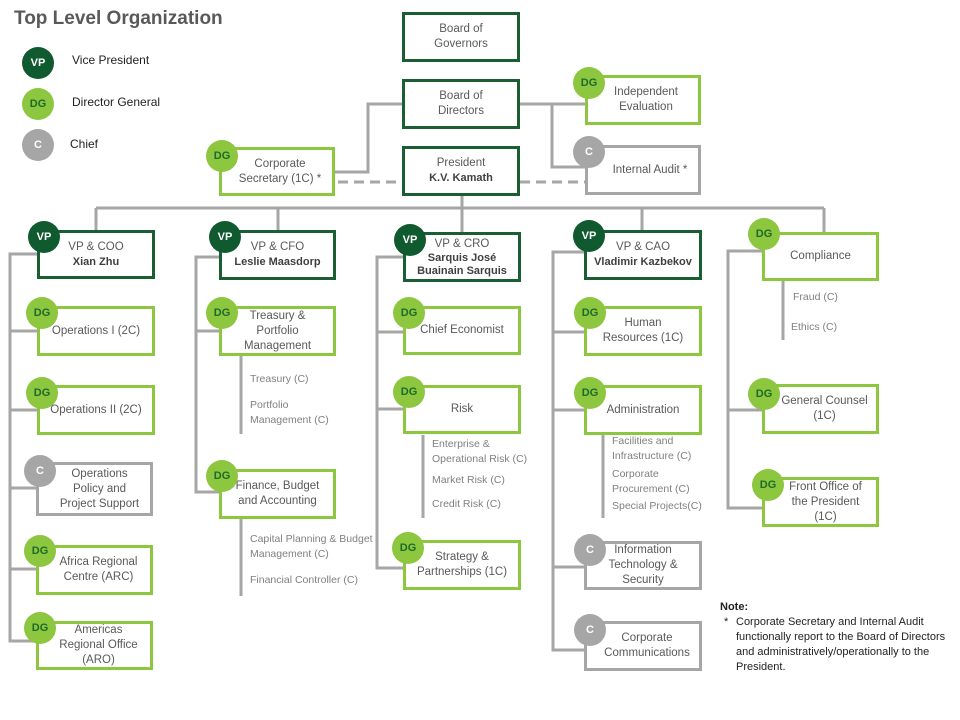 The height and width of the screenshot is (720, 960). What do you see at coordinates (651, 481) in the screenshot?
I see `sub-unit: Corporate Procurement (C)` at bounding box center [651, 481].